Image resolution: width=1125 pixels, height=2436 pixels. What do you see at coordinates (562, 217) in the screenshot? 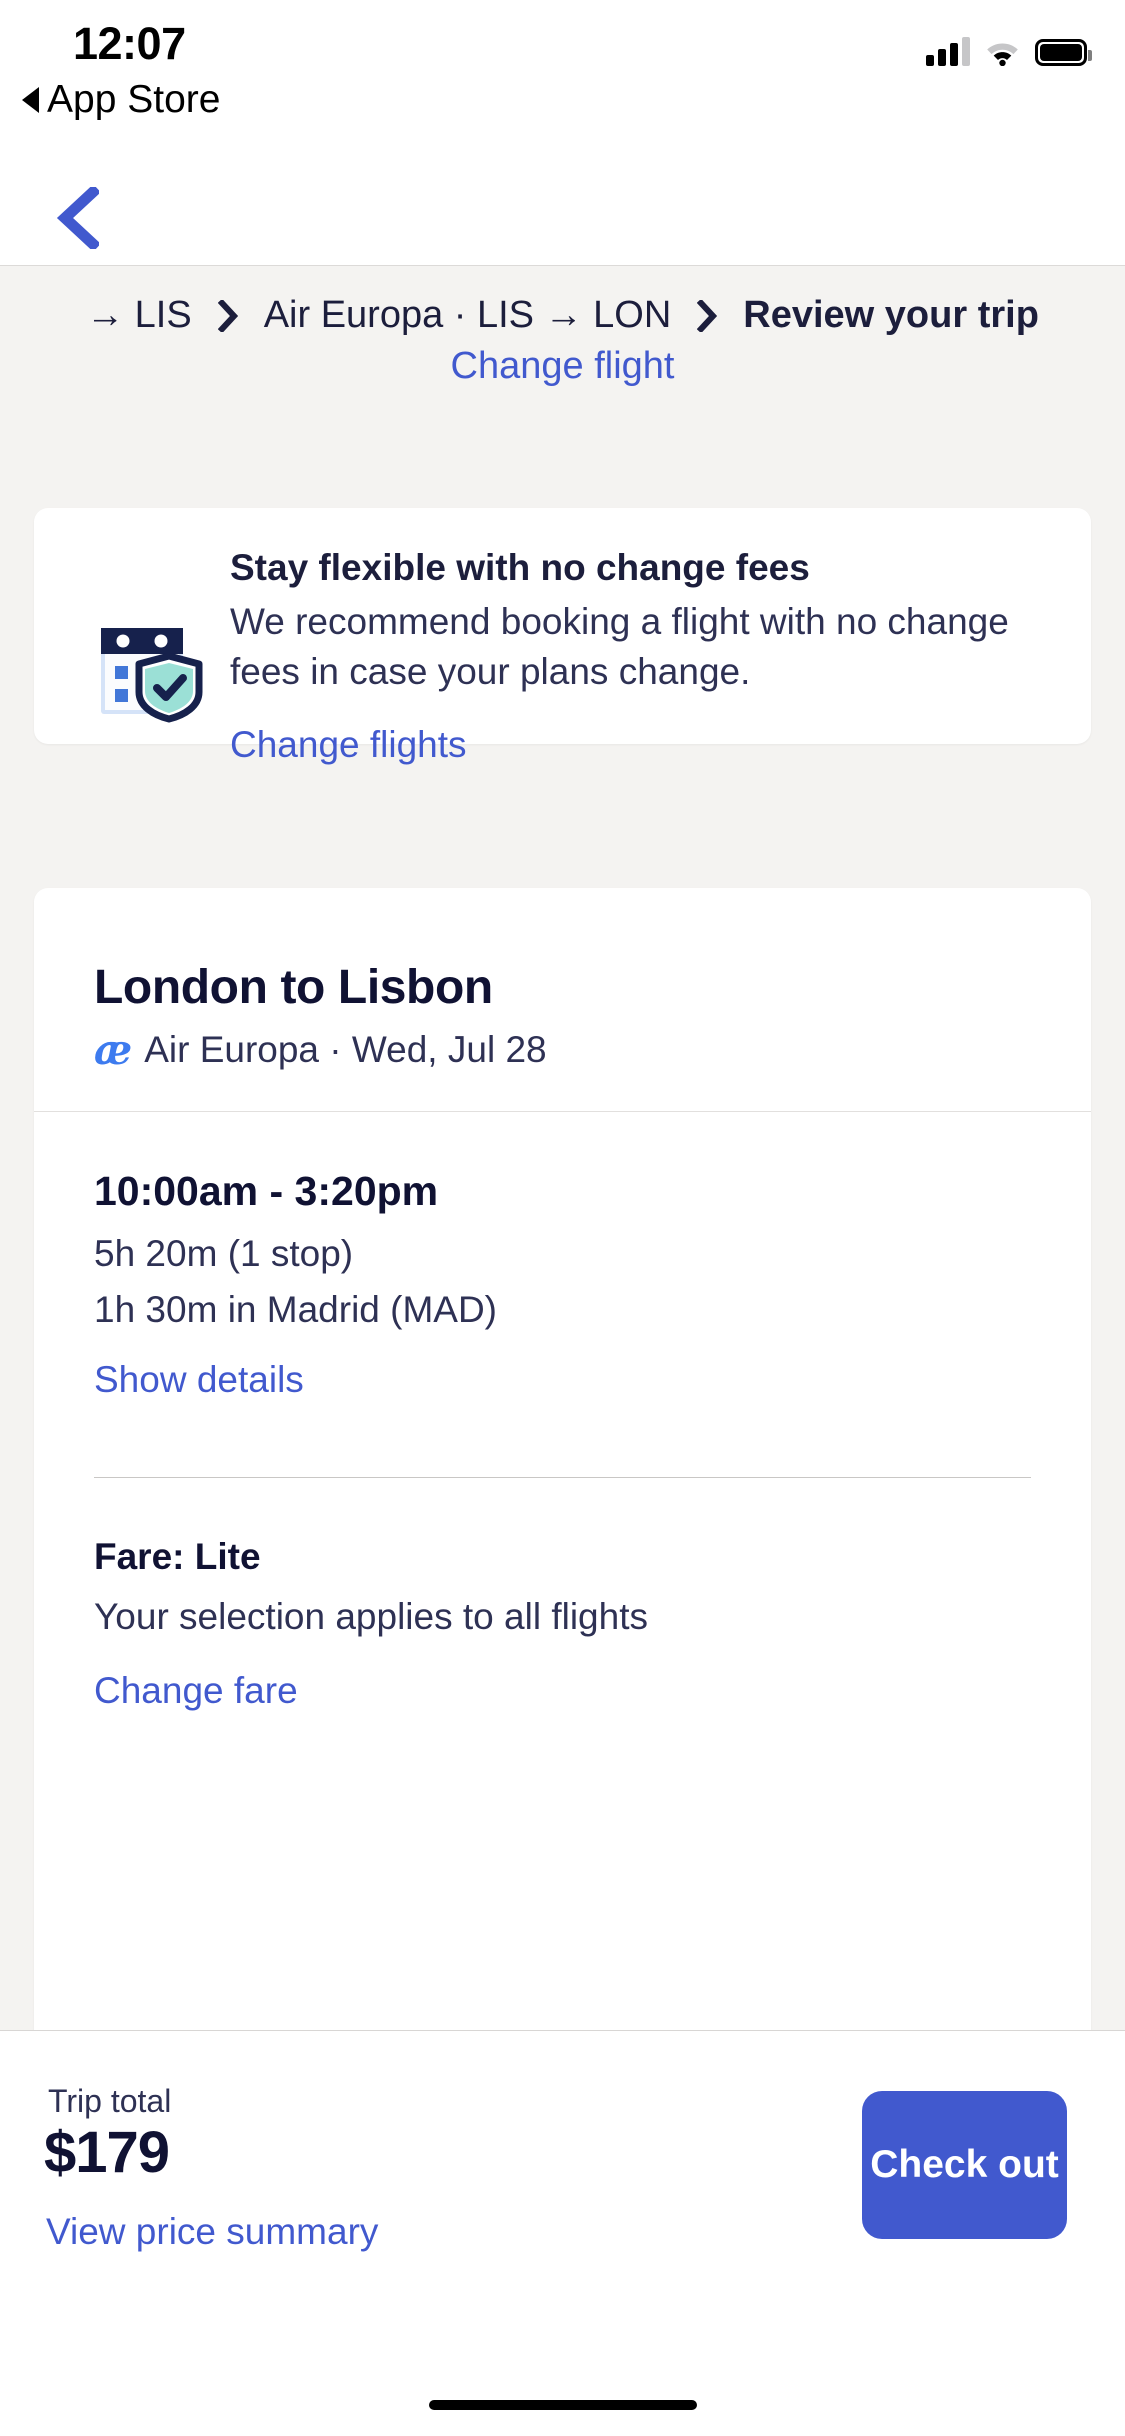
I see `nav-bar` at bounding box center [562, 217].